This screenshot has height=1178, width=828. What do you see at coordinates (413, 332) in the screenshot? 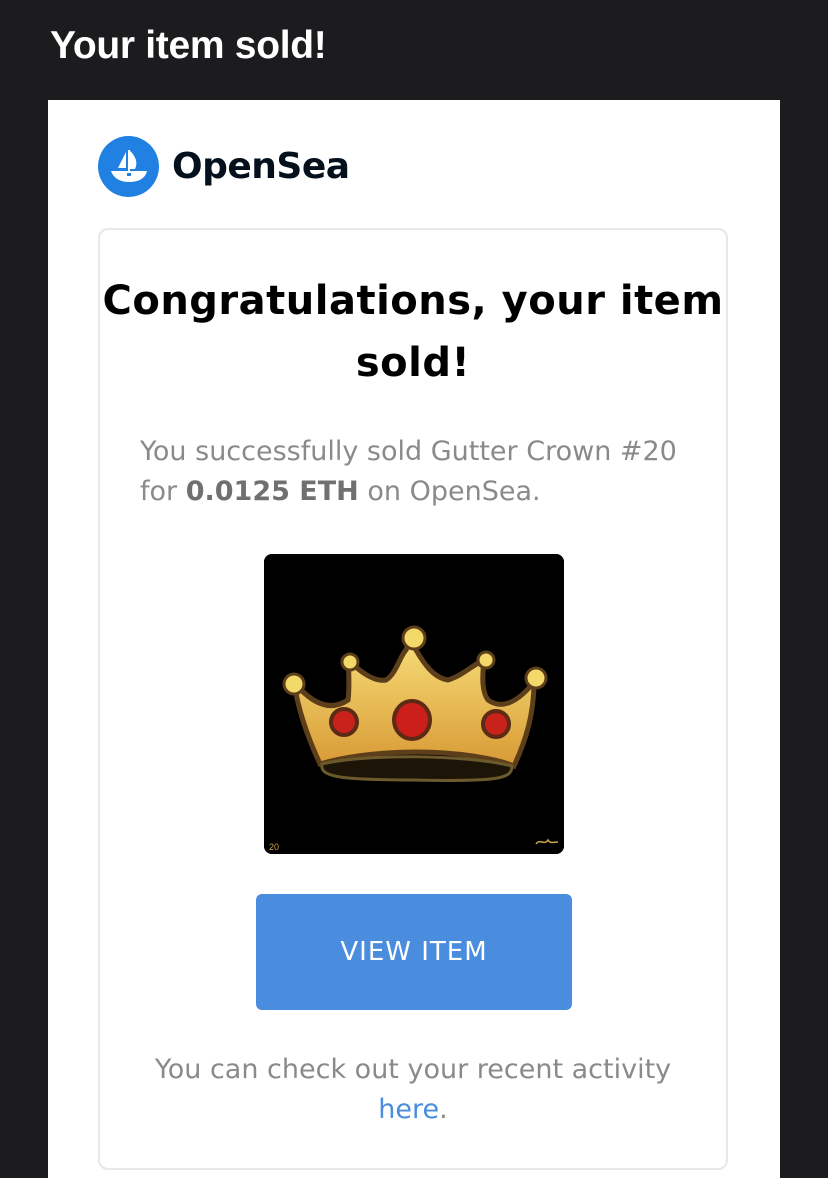
I see `congratulations-heading: Congratulations, your item sold!` at bounding box center [413, 332].